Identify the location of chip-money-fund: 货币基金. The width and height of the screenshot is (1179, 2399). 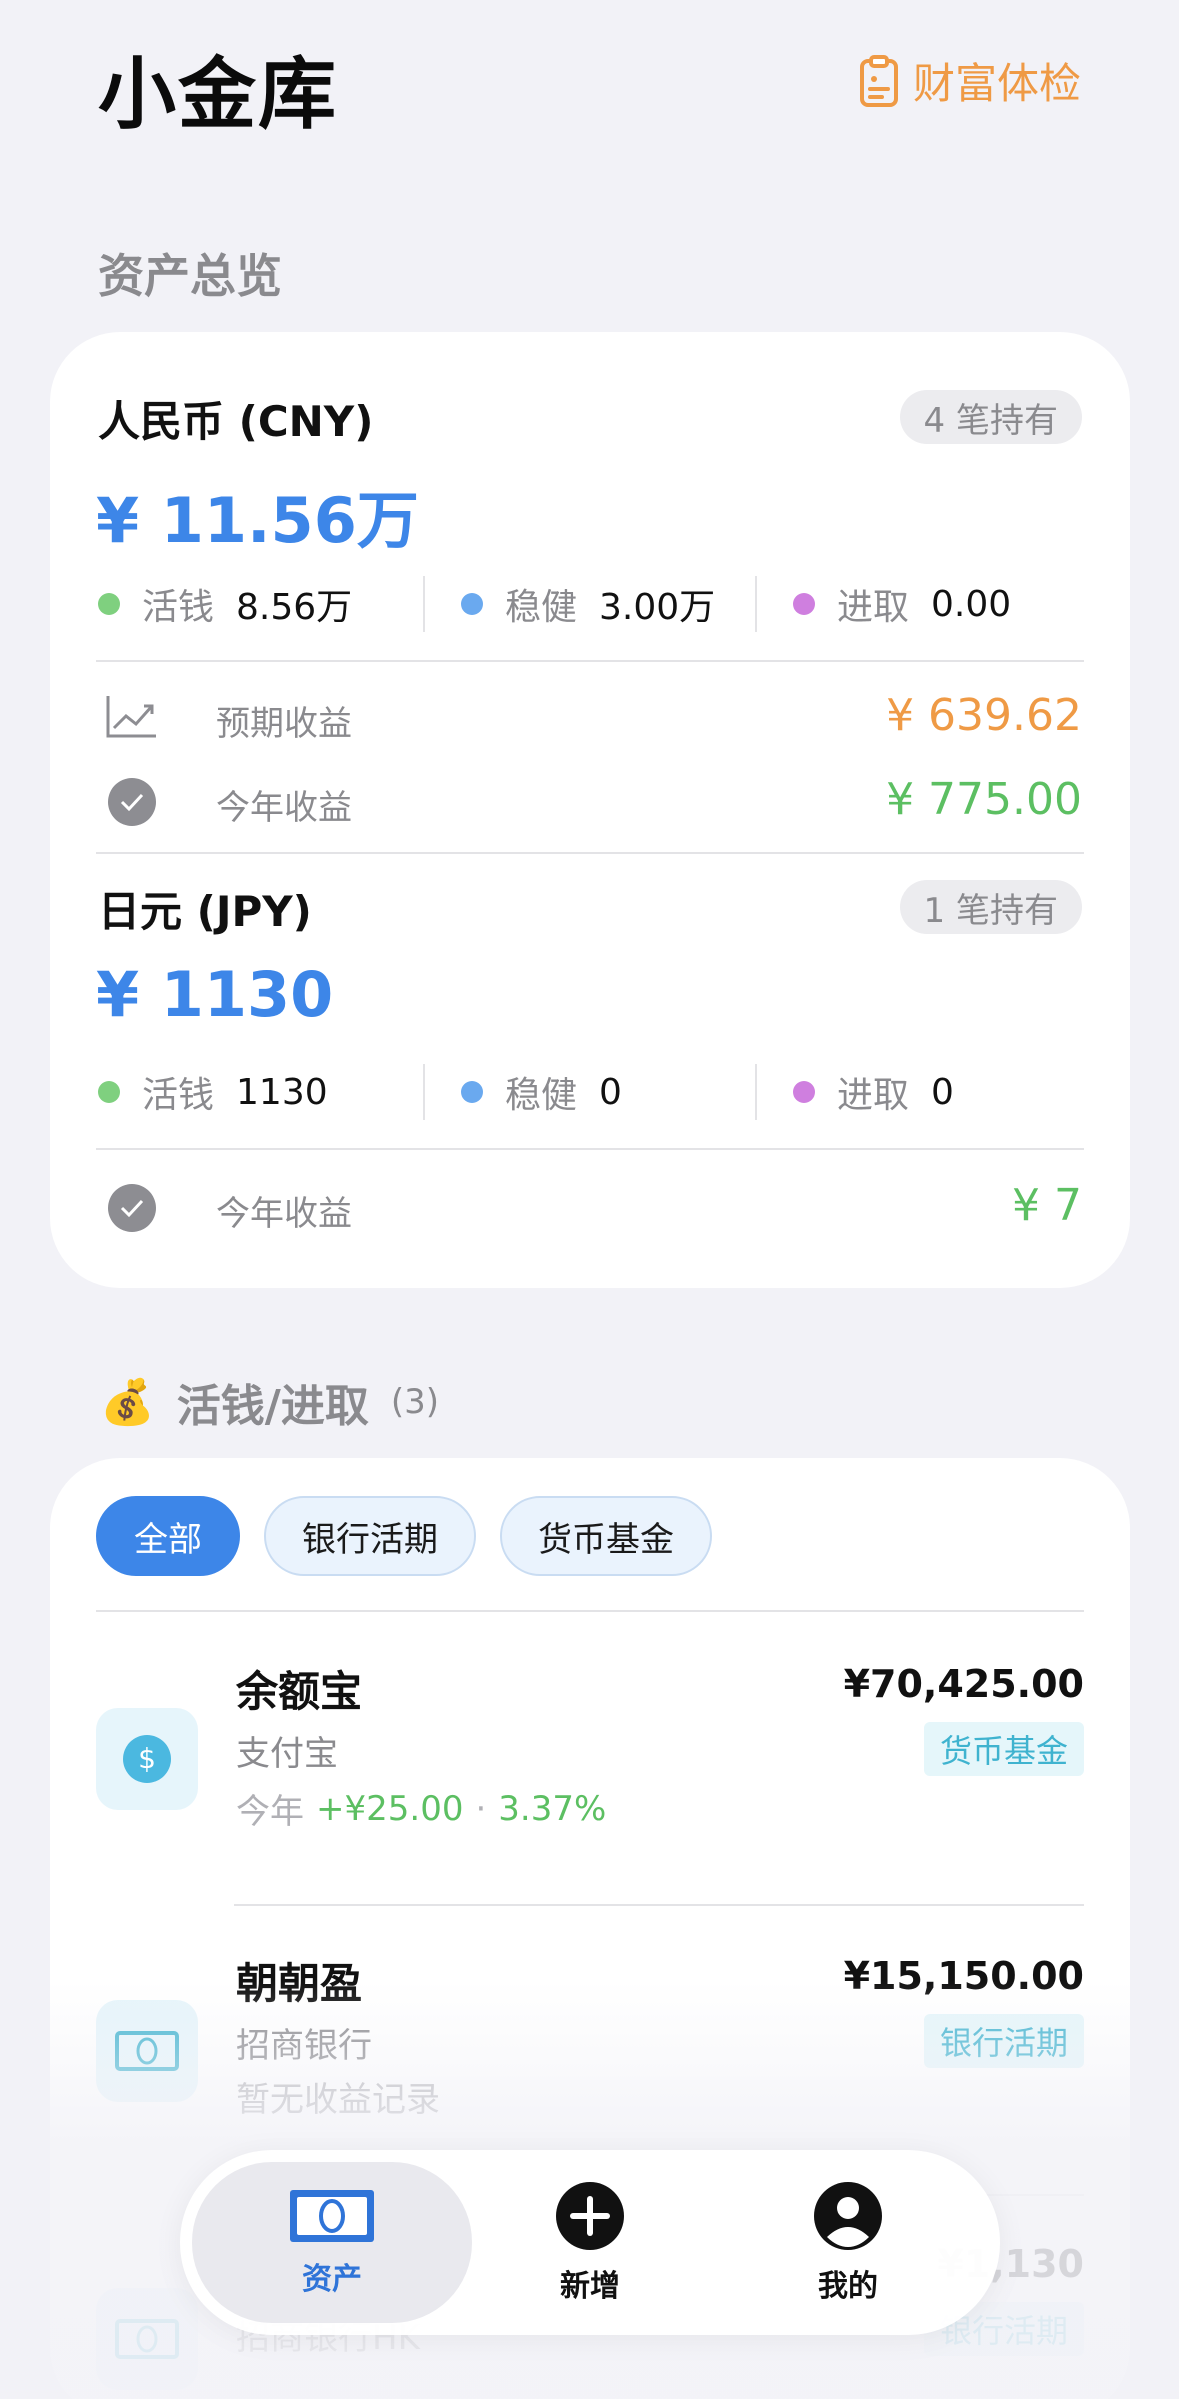
(606, 1536).